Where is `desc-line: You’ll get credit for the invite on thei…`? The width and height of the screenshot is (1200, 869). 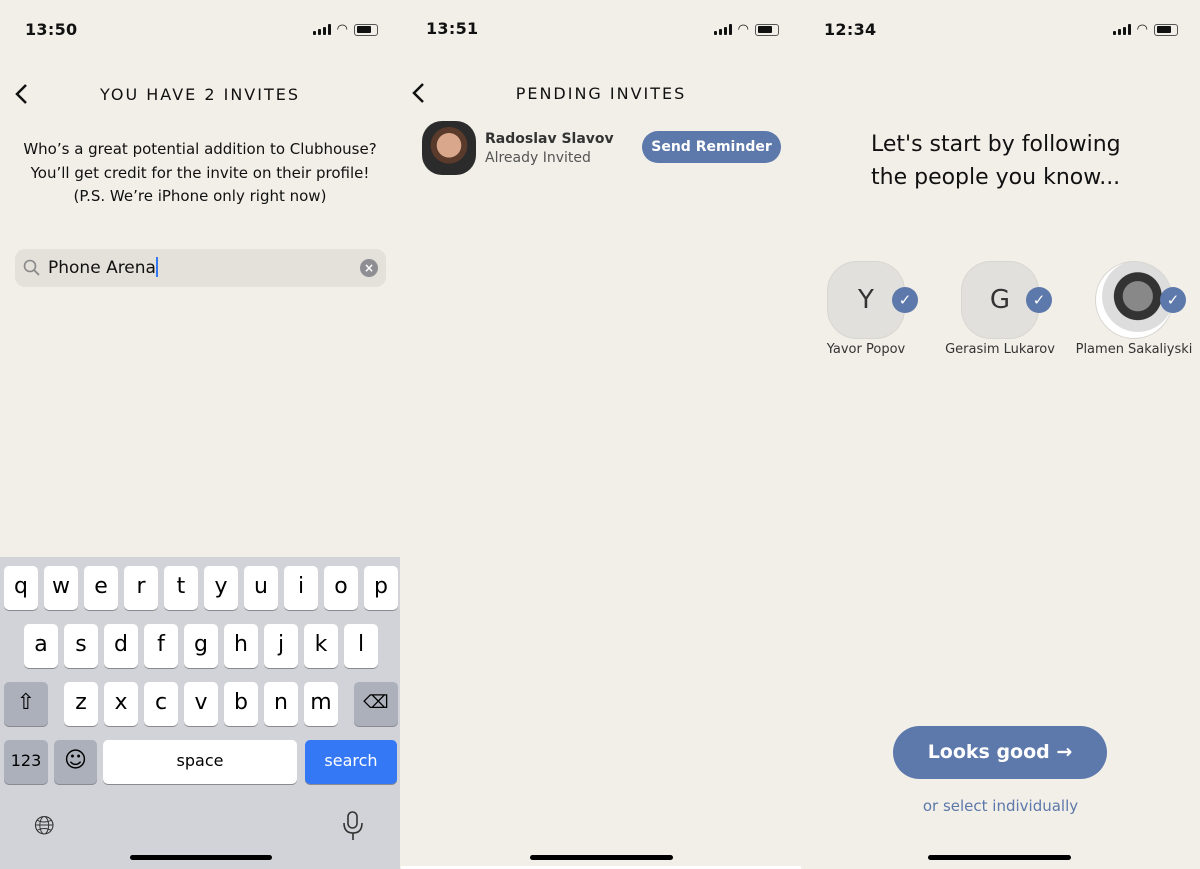
desc-line: You’ll get credit for the invite on thei… is located at coordinates (200, 172).